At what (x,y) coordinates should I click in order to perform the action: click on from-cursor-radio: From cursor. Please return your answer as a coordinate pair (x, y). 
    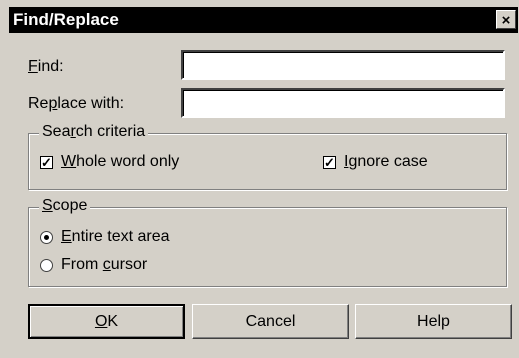
    Looking at the image, I should click on (93, 265).